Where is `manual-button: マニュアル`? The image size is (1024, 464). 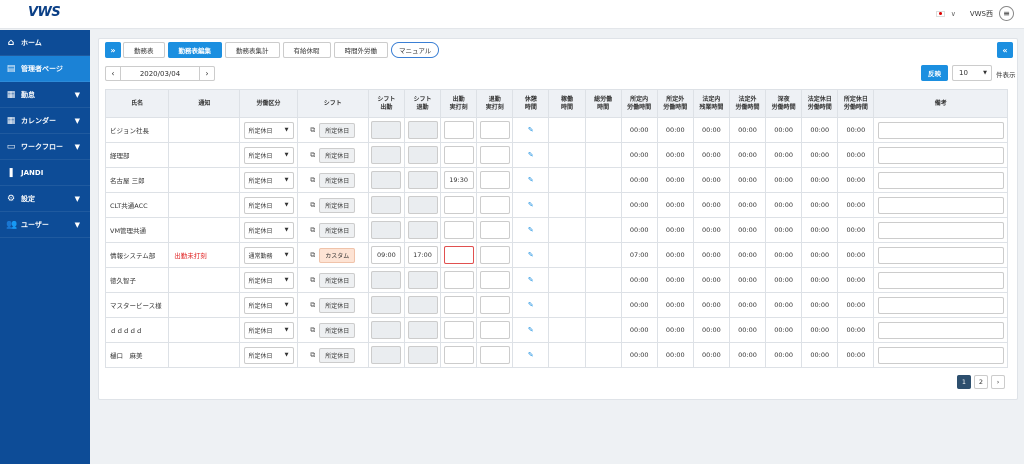 manual-button: マニュアル is located at coordinates (415, 50).